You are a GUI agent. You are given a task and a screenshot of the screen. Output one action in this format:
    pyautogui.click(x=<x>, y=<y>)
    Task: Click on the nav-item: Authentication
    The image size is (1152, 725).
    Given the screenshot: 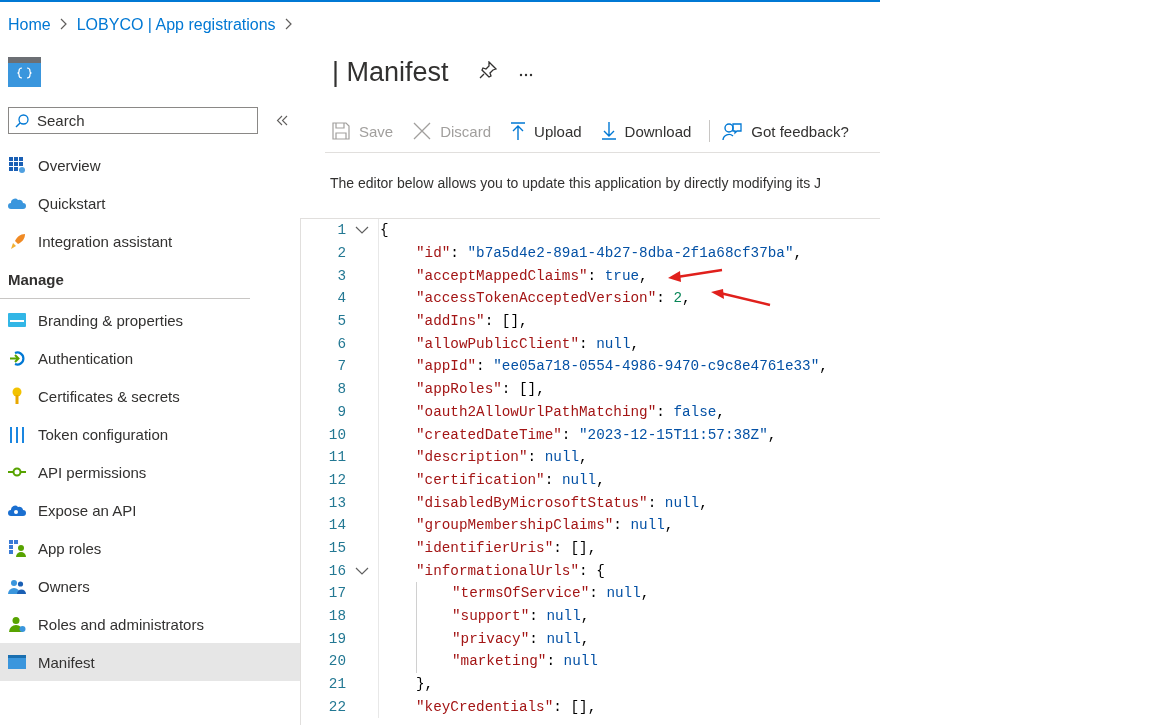 What is the action you would take?
    pyautogui.click(x=150, y=358)
    